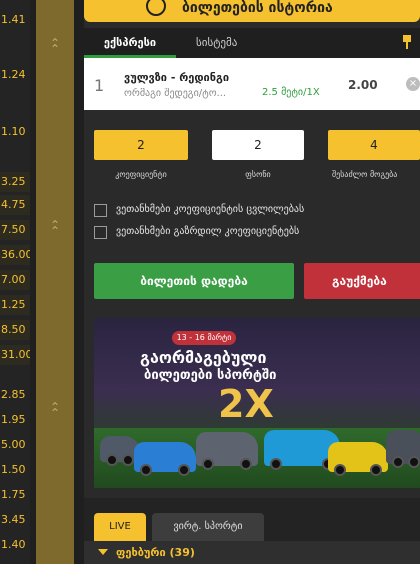 This screenshot has height=564, width=420. Describe the element at coordinates (15, 255) in the screenshot. I see `odds-value: 36.00` at that location.